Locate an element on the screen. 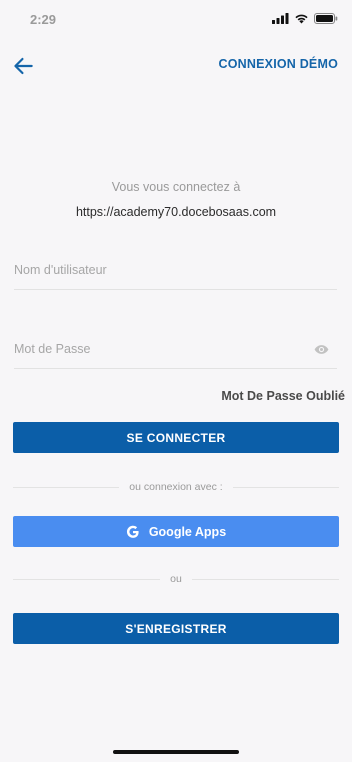 The image size is (352, 762). social-login-label: ou connexion avec : is located at coordinates (176, 487).